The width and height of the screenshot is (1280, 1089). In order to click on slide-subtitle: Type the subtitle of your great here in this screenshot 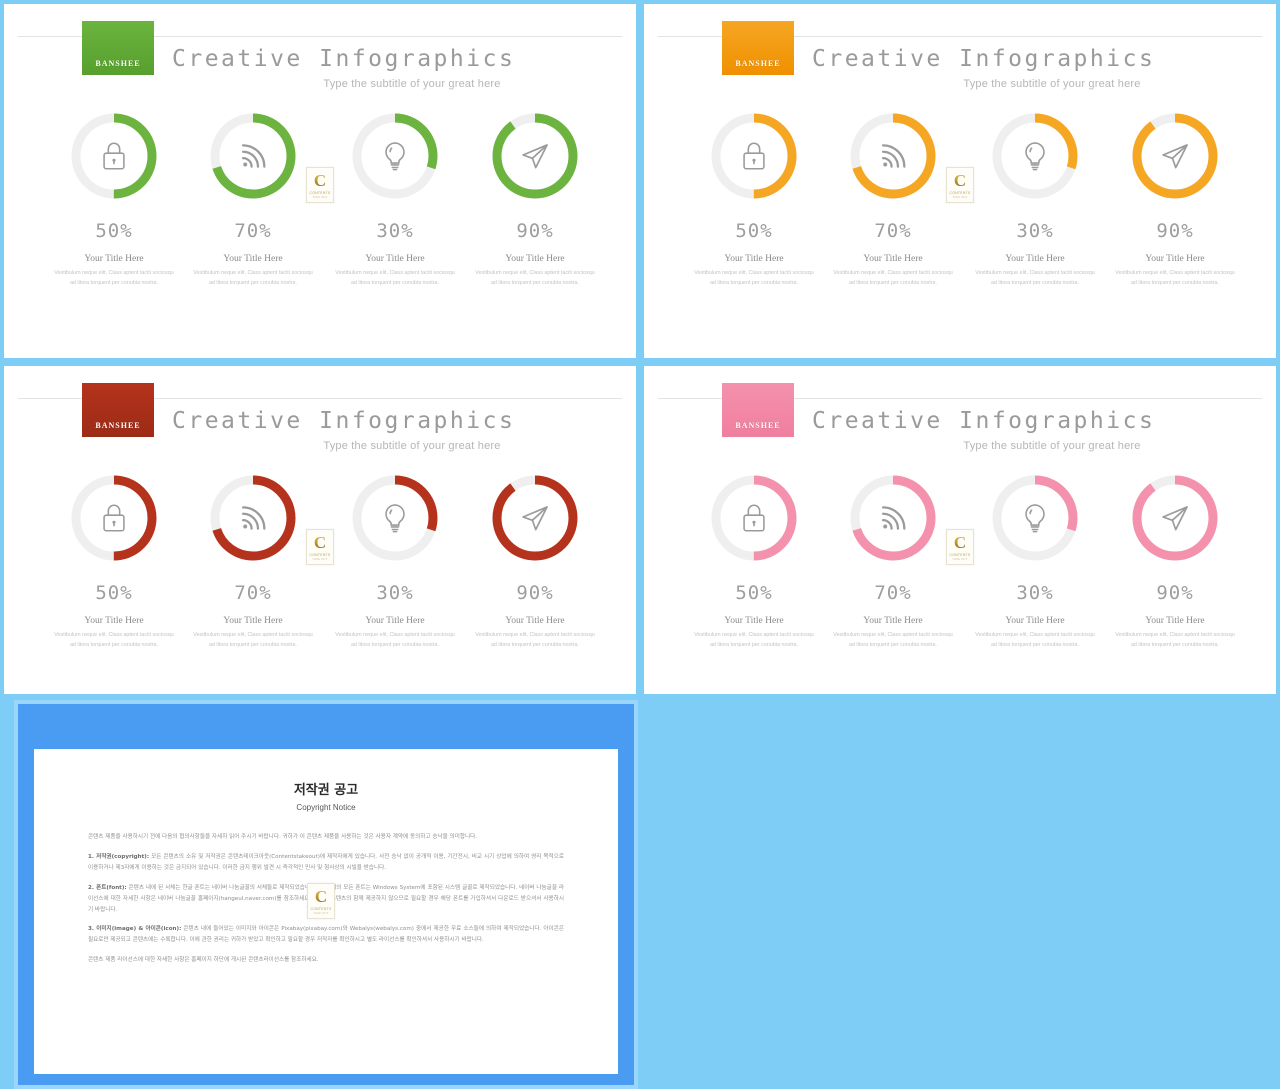, I will do `click(1052, 84)`.